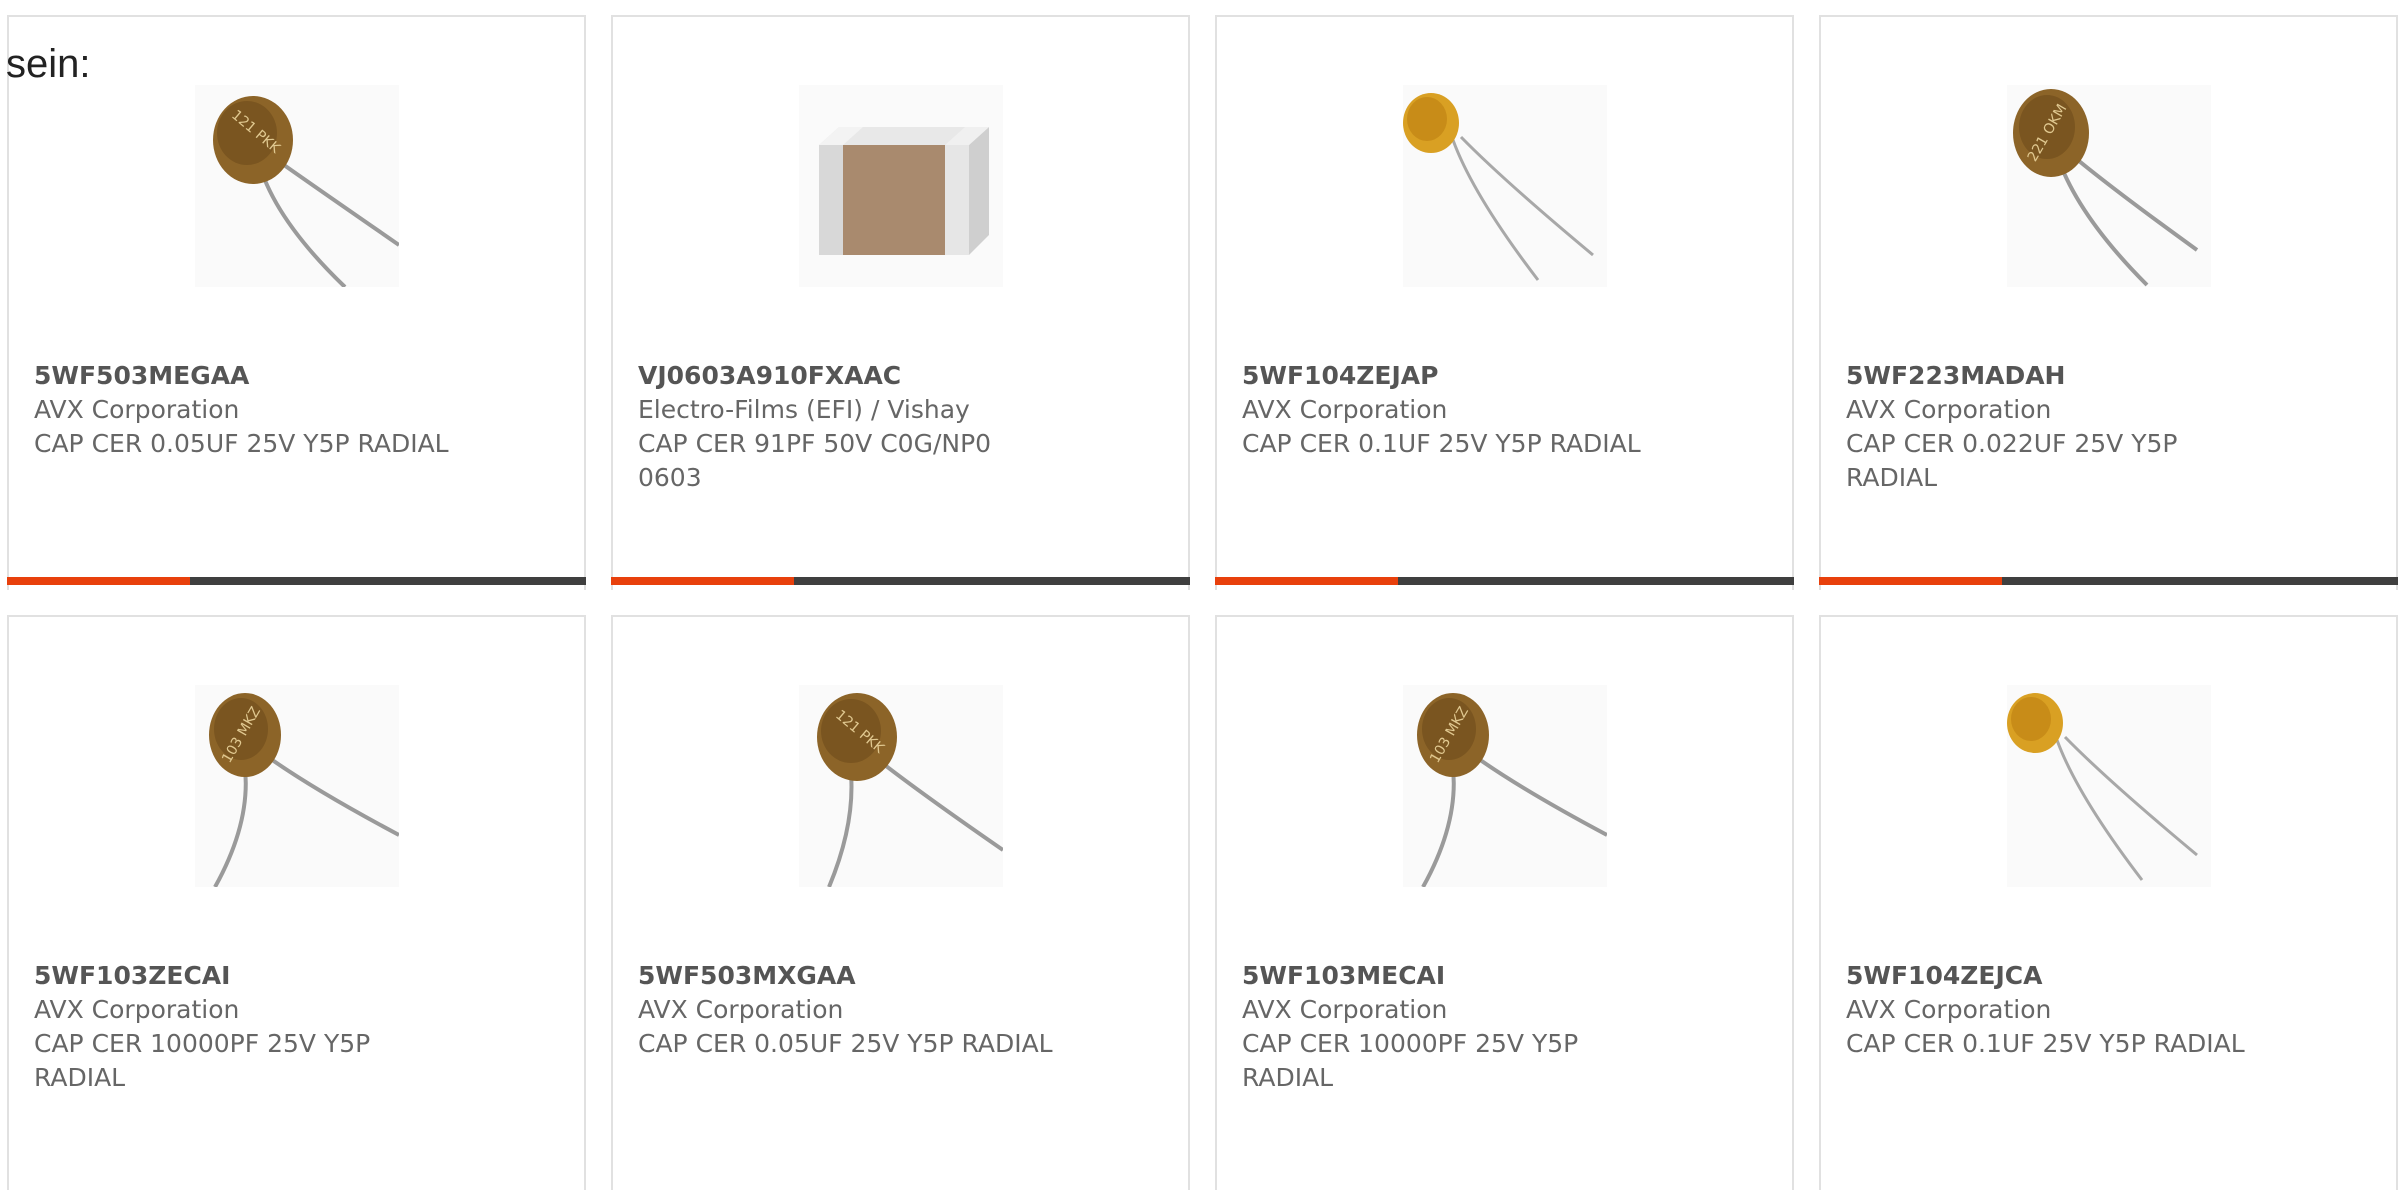 Image resolution: width=2400 pixels, height=1190 pixels. What do you see at coordinates (1955, 376) in the screenshot?
I see `part-number: 5WF223MADAH` at bounding box center [1955, 376].